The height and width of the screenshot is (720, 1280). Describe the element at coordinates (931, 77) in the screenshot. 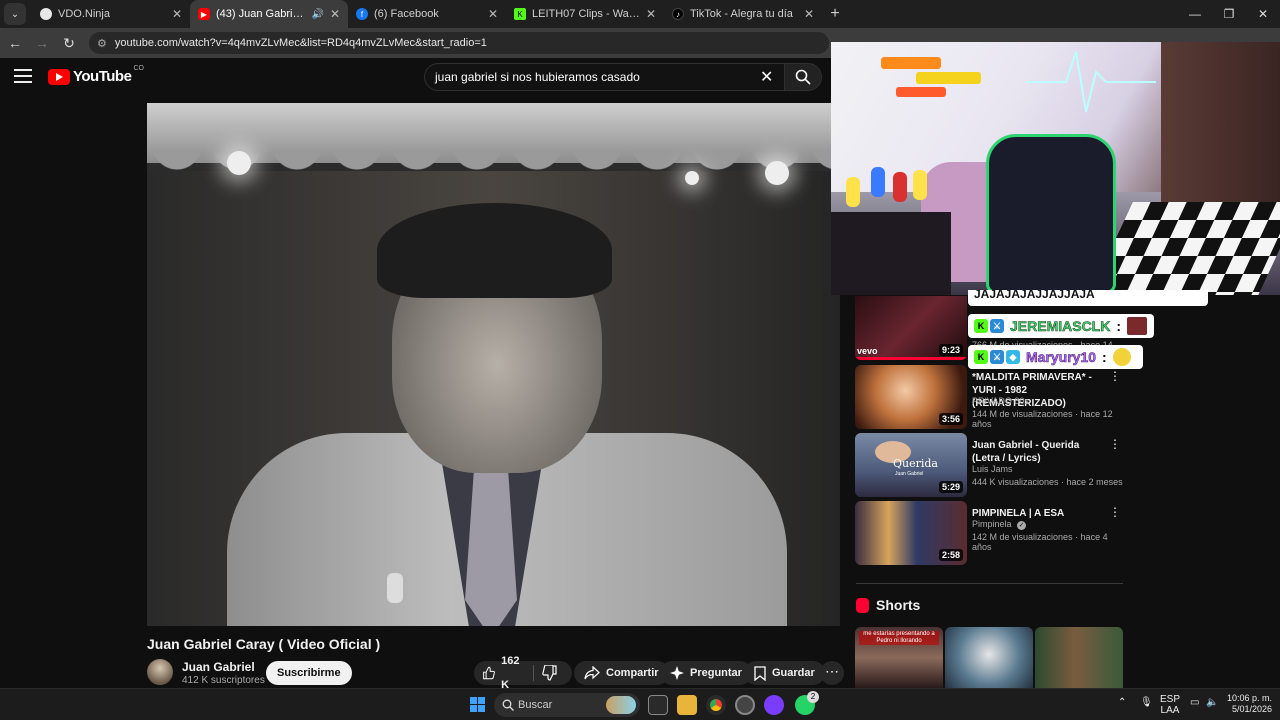

I see `toy-blasters` at that location.